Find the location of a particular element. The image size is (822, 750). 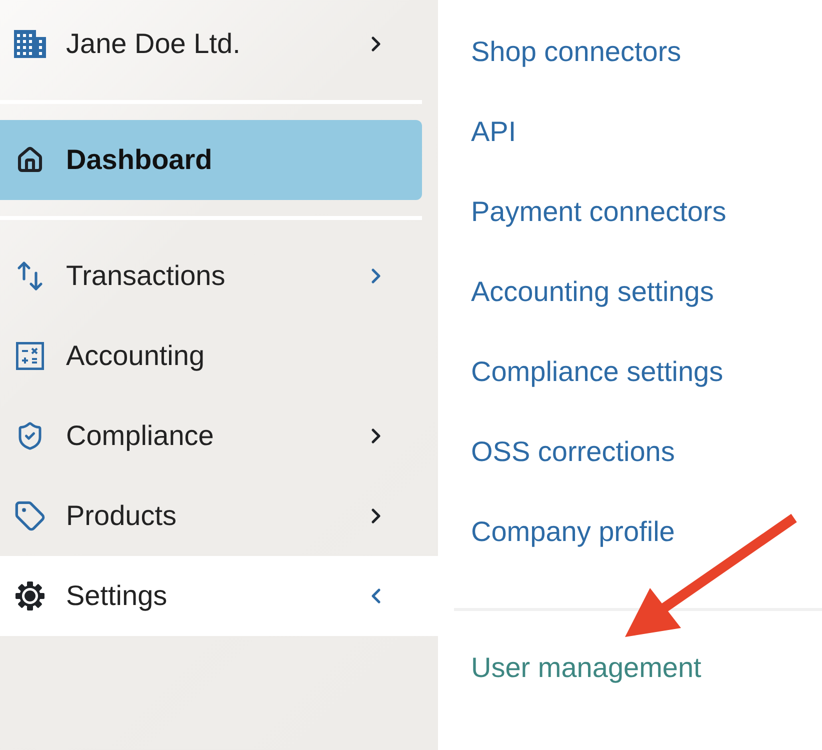

gear-icon is located at coordinates (30, 596).